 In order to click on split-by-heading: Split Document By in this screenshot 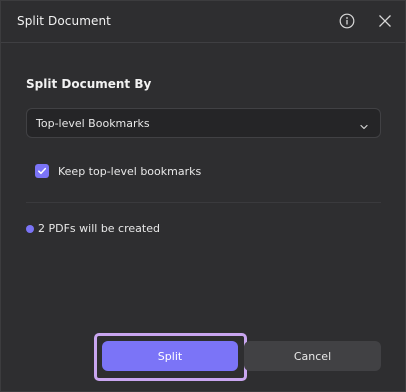, I will do `click(89, 84)`.